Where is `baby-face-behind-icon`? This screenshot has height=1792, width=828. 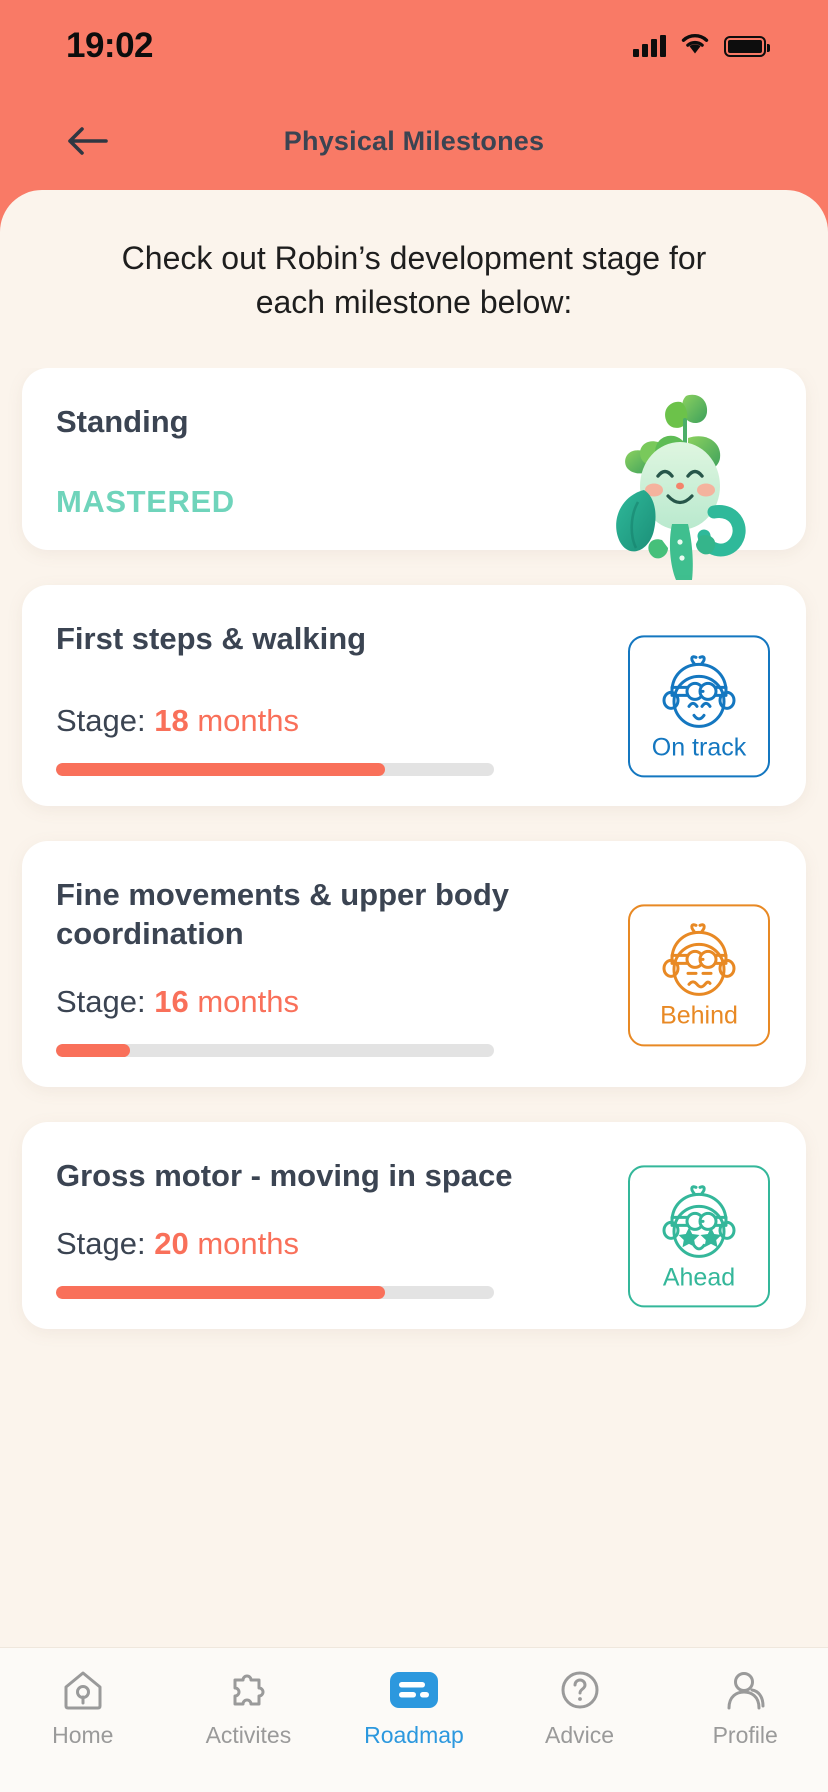
baby-face-behind-icon is located at coordinates (699, 960).